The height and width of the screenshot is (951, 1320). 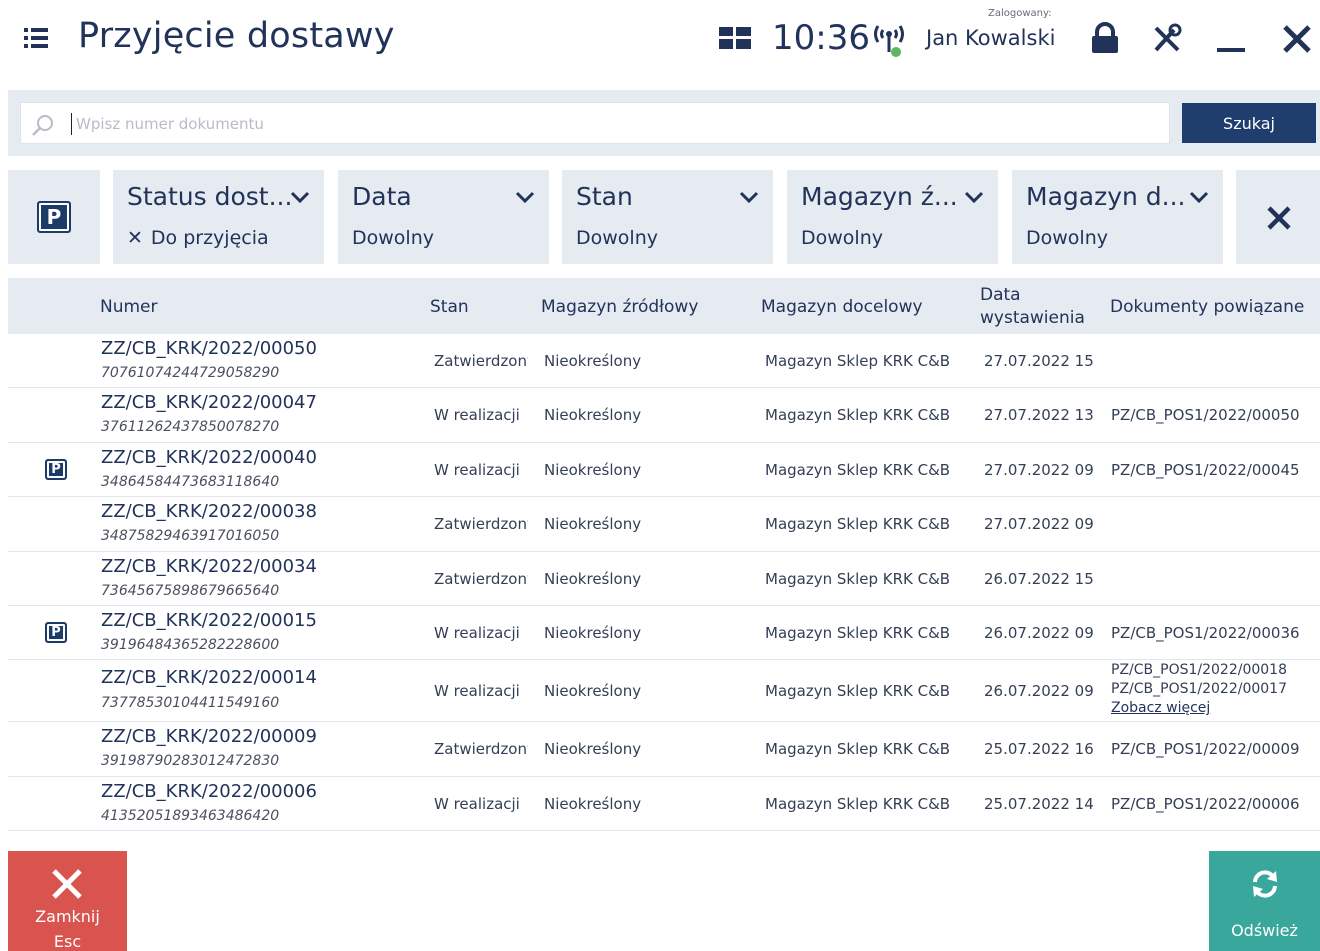 I want to click on refresh-icon, so click(x=1265, y=884).